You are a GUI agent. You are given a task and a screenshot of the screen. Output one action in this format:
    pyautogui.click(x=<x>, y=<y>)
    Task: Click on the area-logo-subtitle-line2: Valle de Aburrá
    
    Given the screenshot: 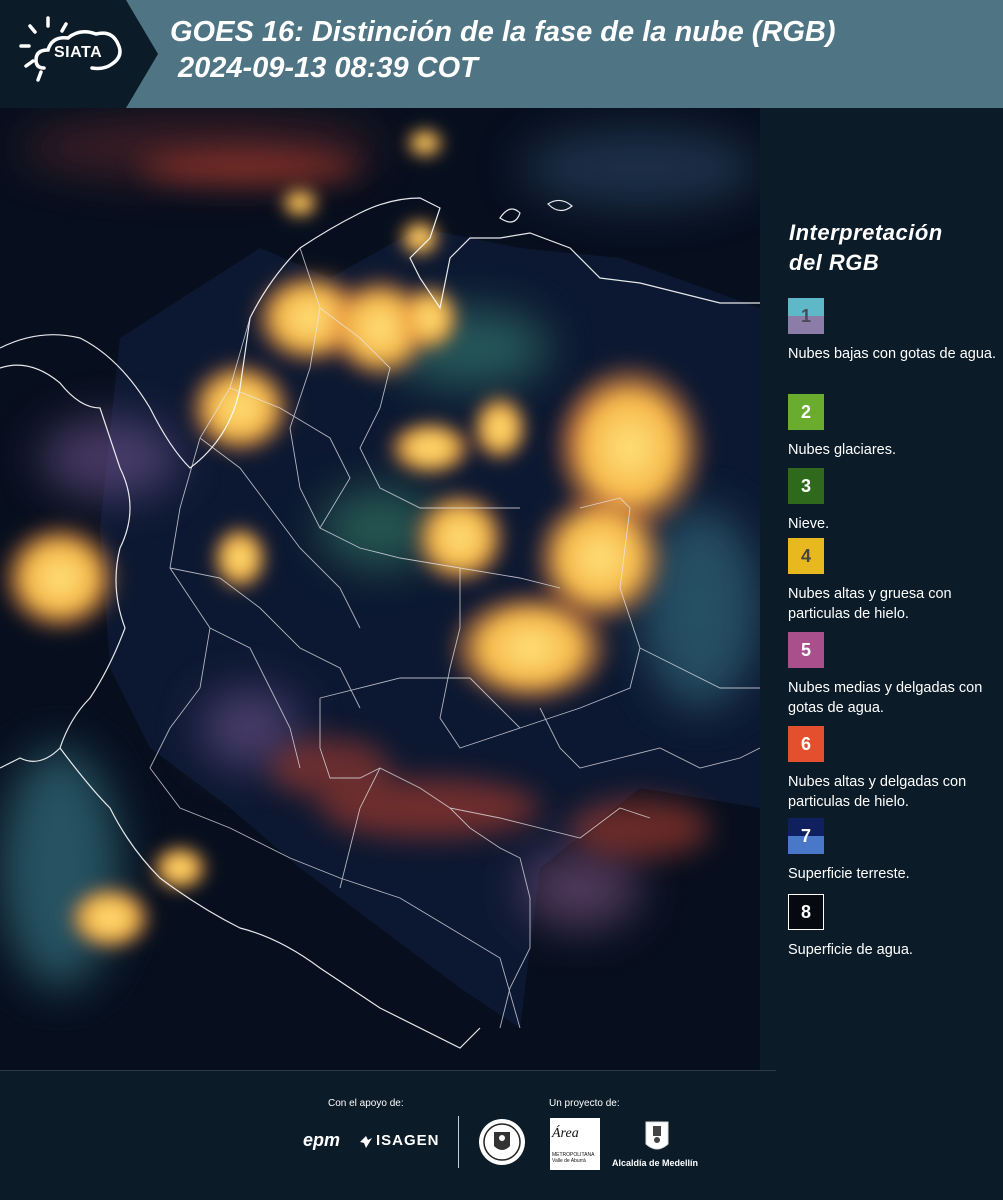 What is the action you would take?
    pyautogui.click(x=569, y=1161)
    